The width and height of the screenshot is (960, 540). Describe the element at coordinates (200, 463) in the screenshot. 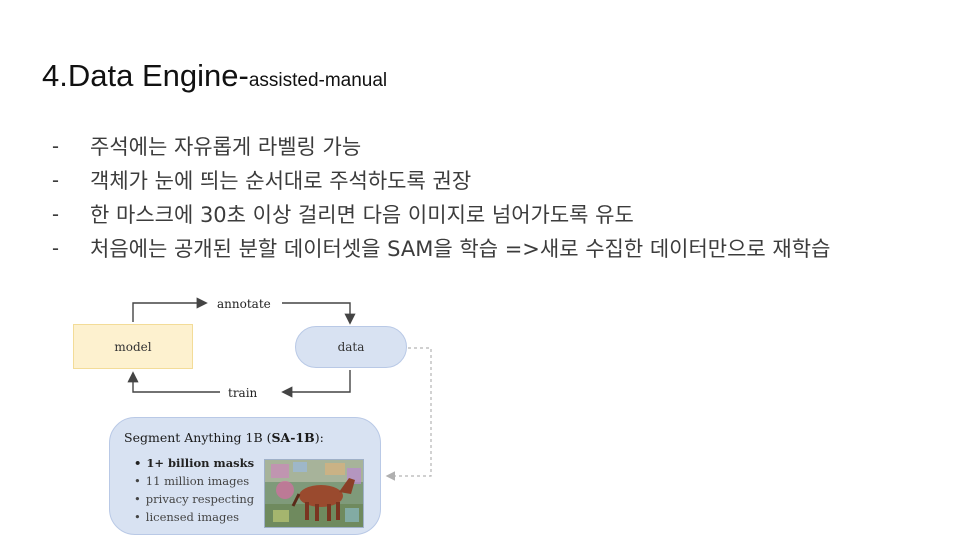

I see `dataset-feature-text: 1+ billion masks` at that location.